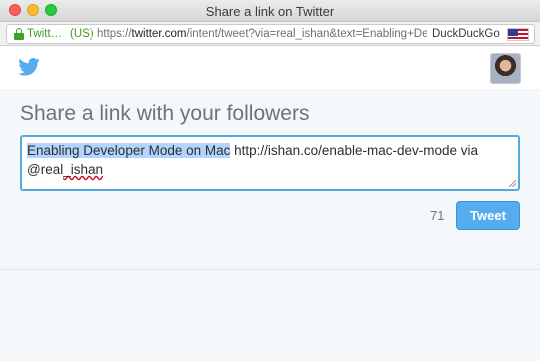 The image size is (540, 361). I want to click on misspelled-mention: _ishan, so click(83, 169).